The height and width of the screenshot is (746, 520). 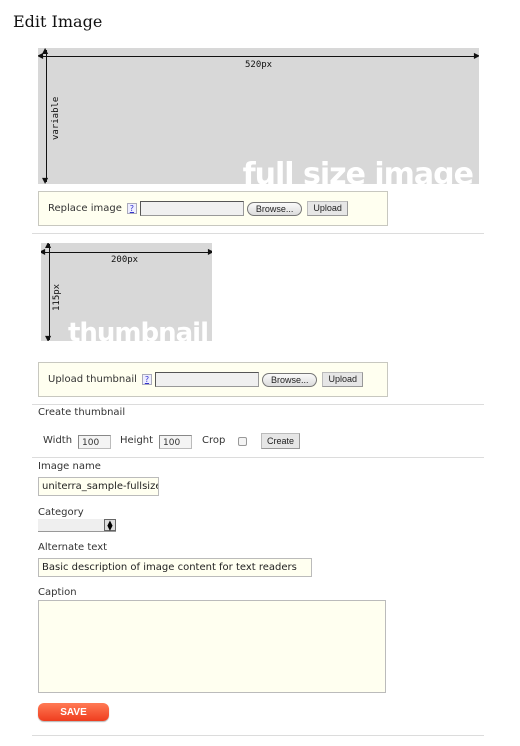 What do you see at coordinates (327, 208) in the screenshot?
I see `replace-image-upload-button: Upload` at bounding box center [327, 208].